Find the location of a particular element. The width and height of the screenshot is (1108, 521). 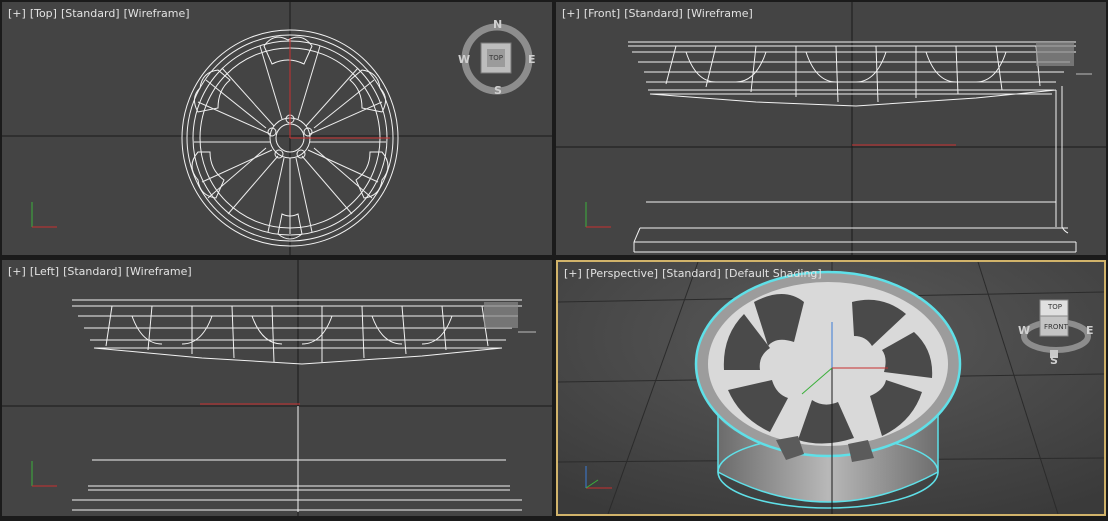

viewcube-face-front: FRONT is located at coordinates (1056, 327).